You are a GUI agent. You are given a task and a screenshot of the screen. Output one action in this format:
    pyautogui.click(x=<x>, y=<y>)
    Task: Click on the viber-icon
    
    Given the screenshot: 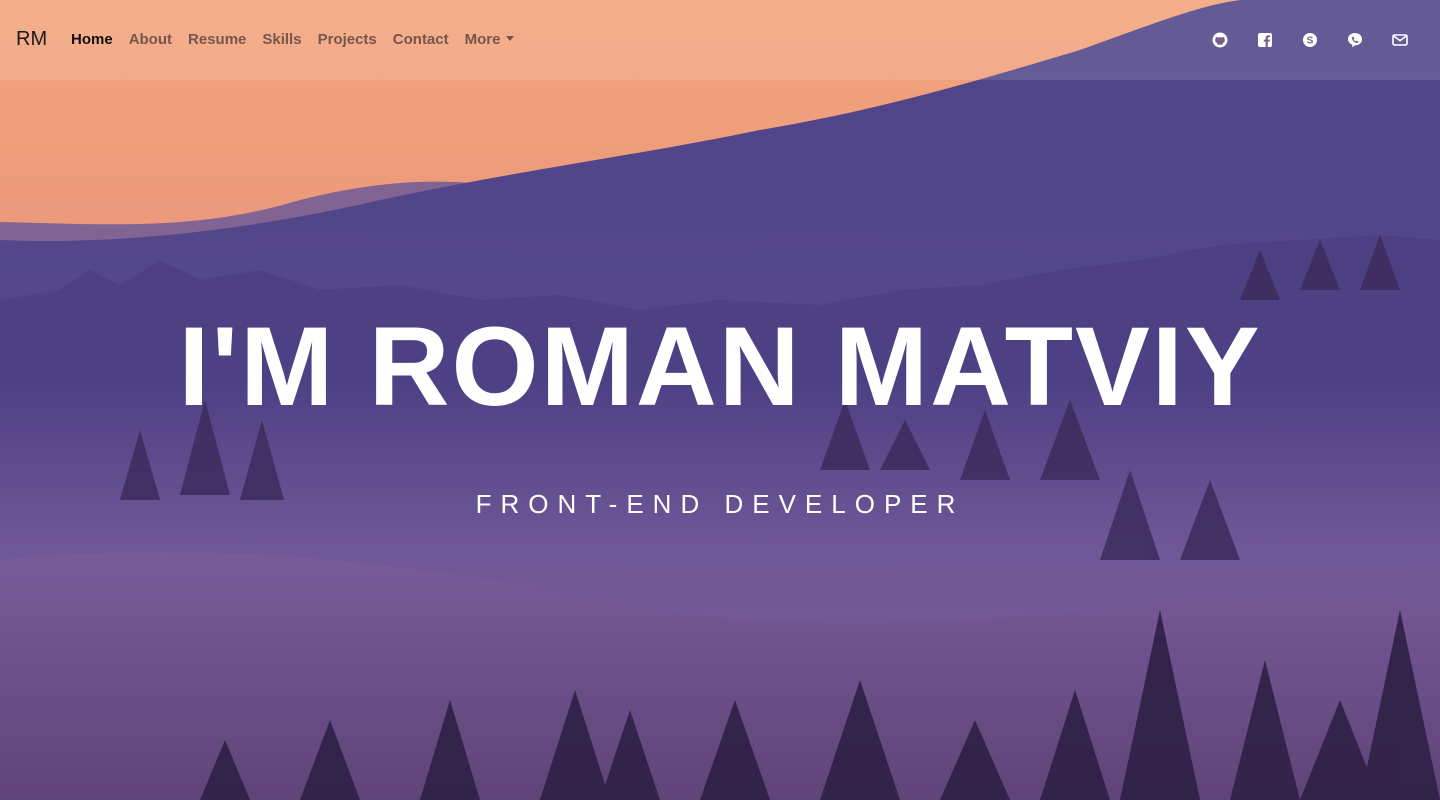 What is the action you would take?
    pyautogui.click(x=1355, y=40)
    